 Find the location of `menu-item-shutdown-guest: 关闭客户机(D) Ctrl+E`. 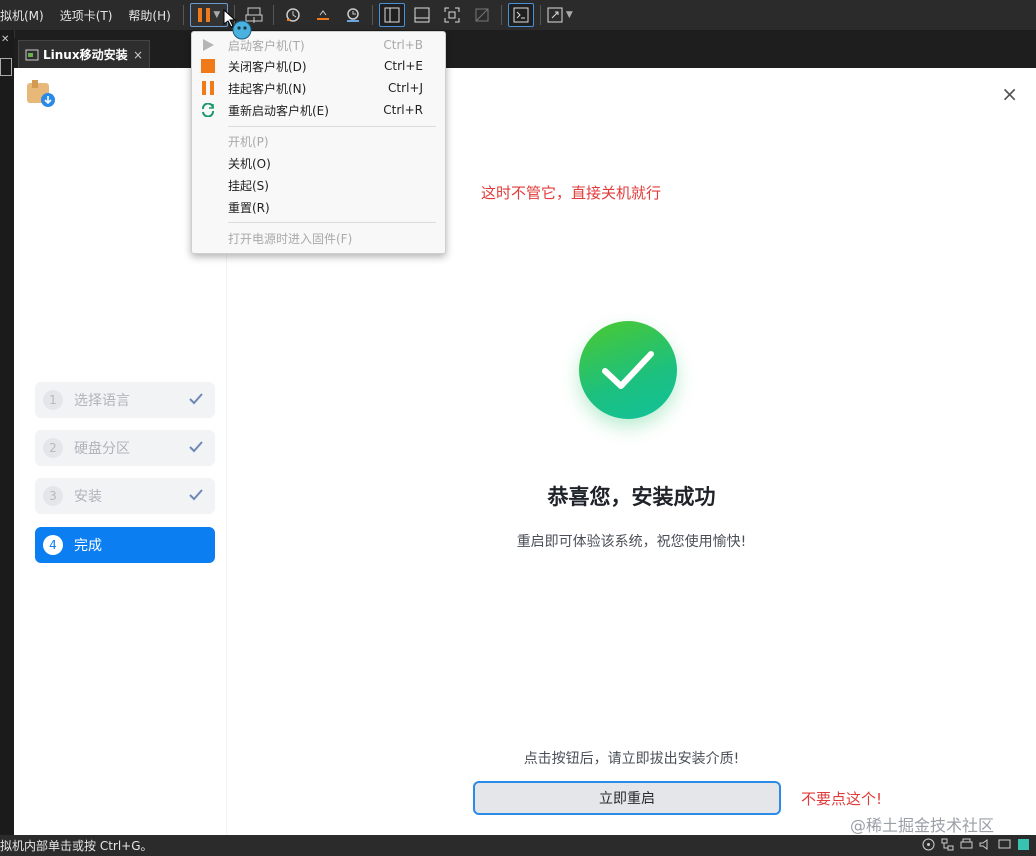

menu-item-shutdown-guest: 关闭客户机(D) Ctrl+E is located at coordinates (318, 66).